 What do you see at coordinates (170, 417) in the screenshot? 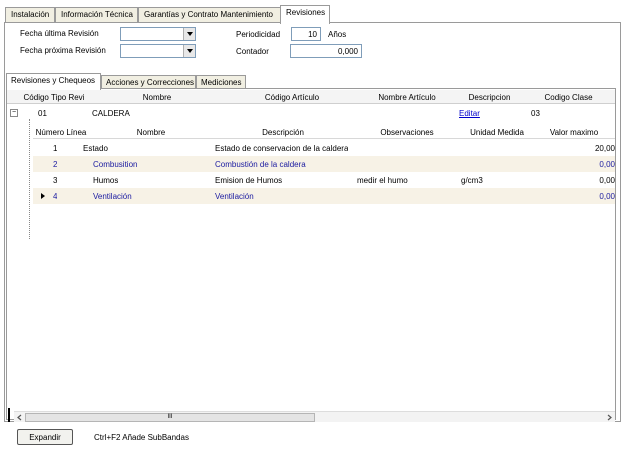
I see `scroll-thumb: III` at bounding box center [170, 417].